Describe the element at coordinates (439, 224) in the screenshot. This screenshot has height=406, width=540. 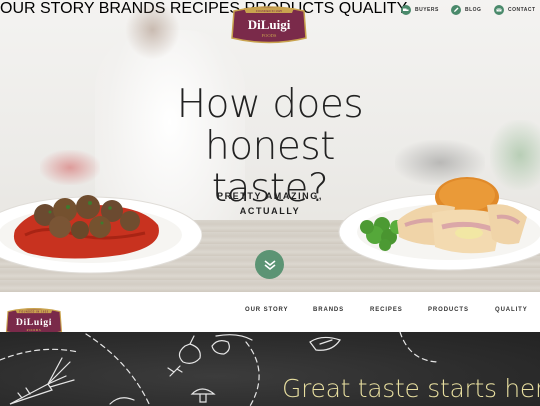
I see `chicken-plate-image` at that location.